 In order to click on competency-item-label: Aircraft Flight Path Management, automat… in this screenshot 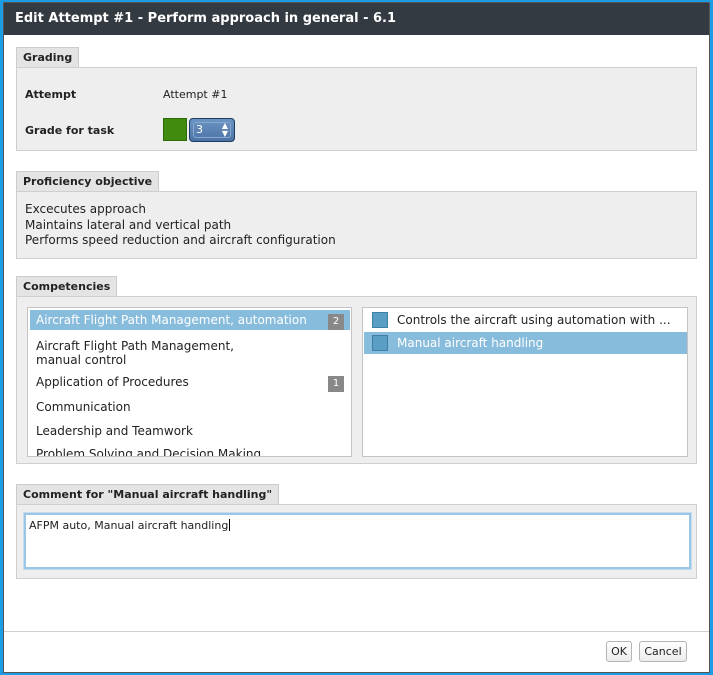, I will do `click(171, 320)`.